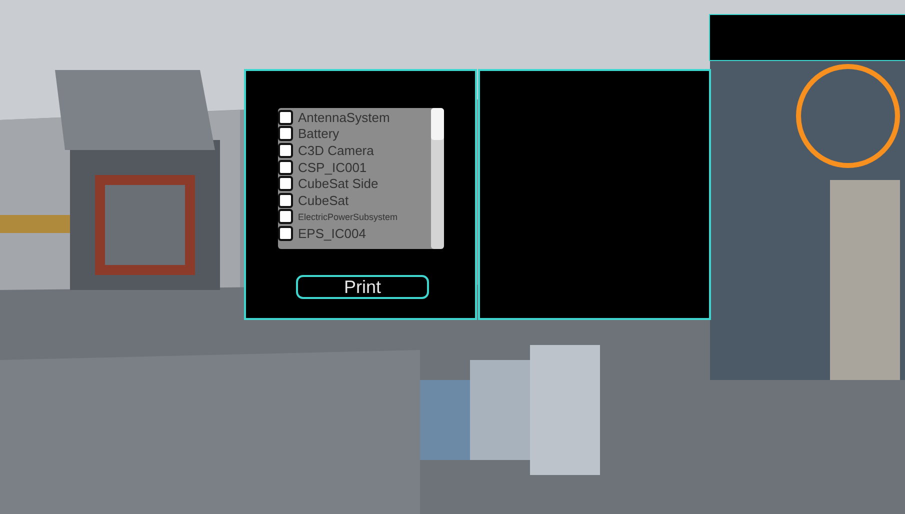 This screenshot has height=514, width=905. What do you see at coordinates (319, 134) in the screenshot?
I see `part-label: Battery` at bounding box center [319, 134].